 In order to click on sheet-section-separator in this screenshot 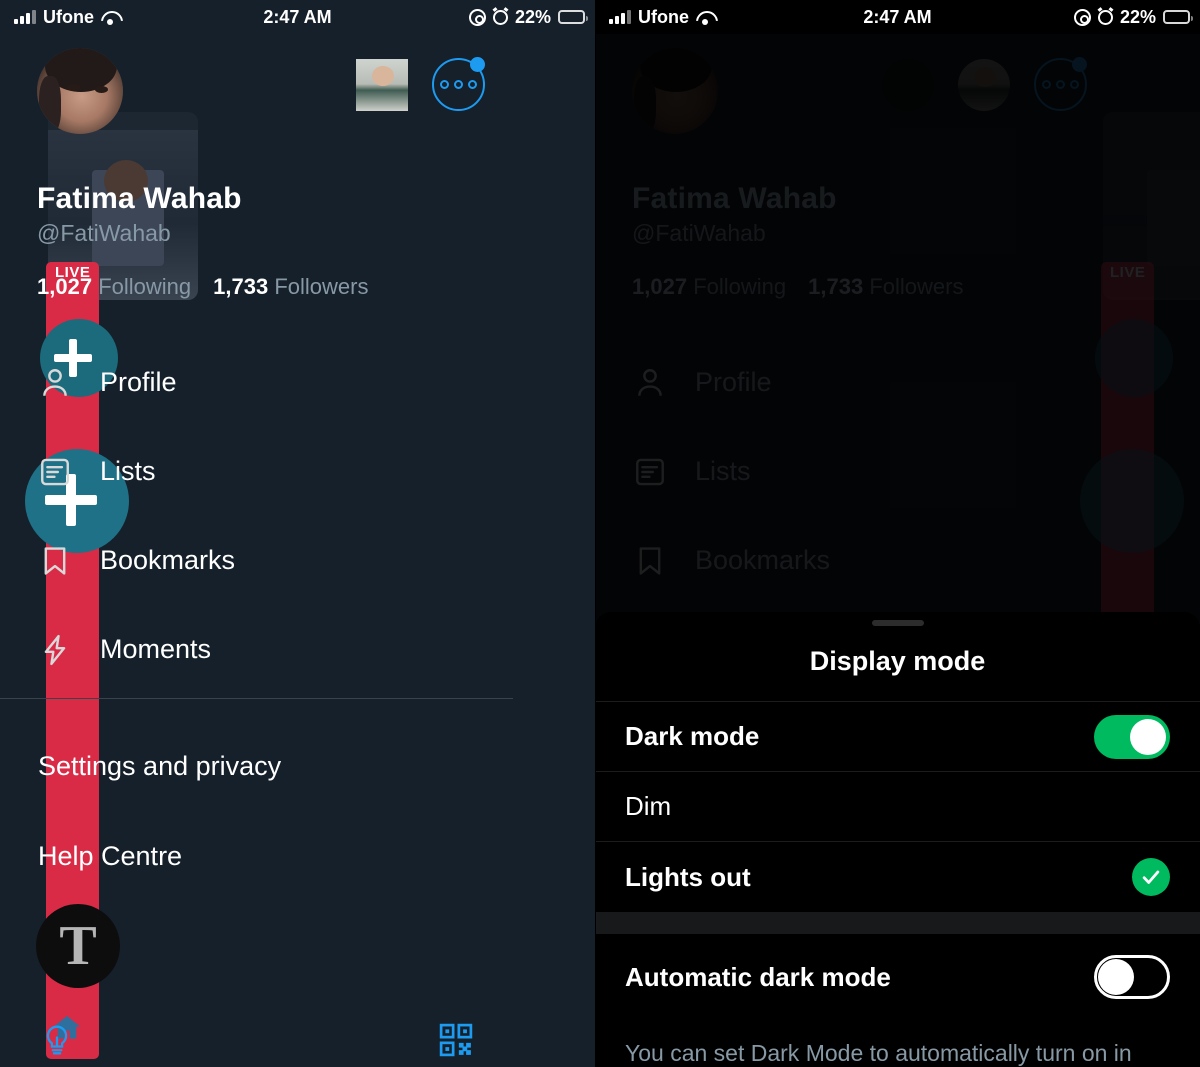, I will do `click(897, 923)`.